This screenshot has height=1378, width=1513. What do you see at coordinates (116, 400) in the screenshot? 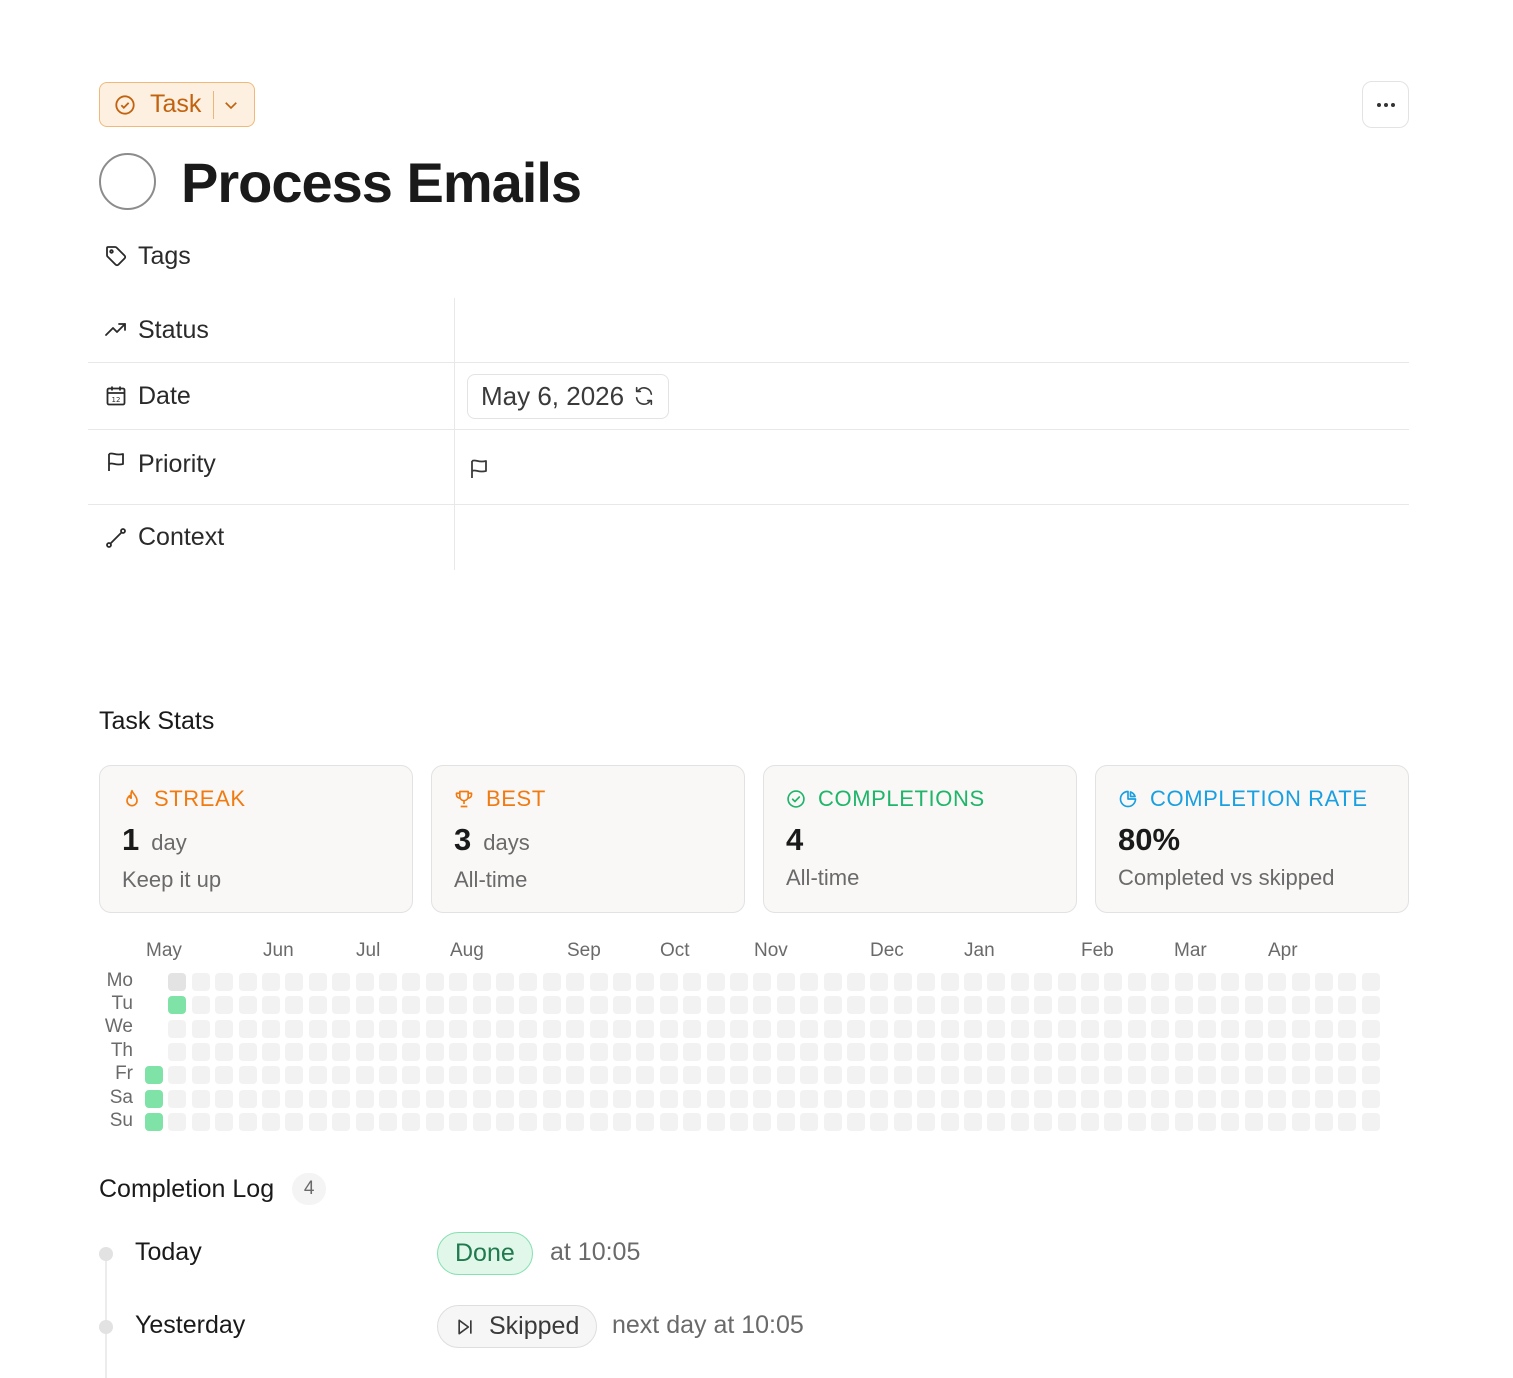
I see `svg-text: 12` at bounding box center [116, 400].